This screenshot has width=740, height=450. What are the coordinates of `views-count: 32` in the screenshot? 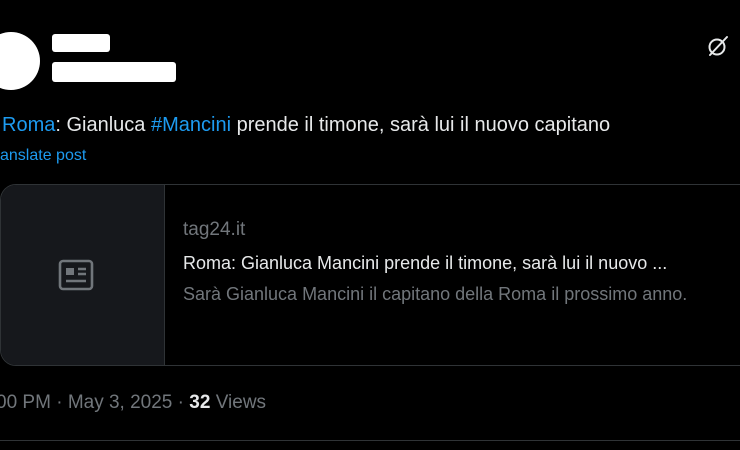 It's located at (199, 402).